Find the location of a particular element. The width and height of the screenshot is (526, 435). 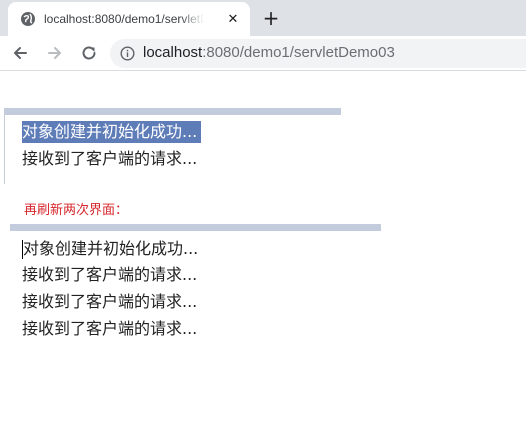

second-output-bar is located at coordinates (195, 227).